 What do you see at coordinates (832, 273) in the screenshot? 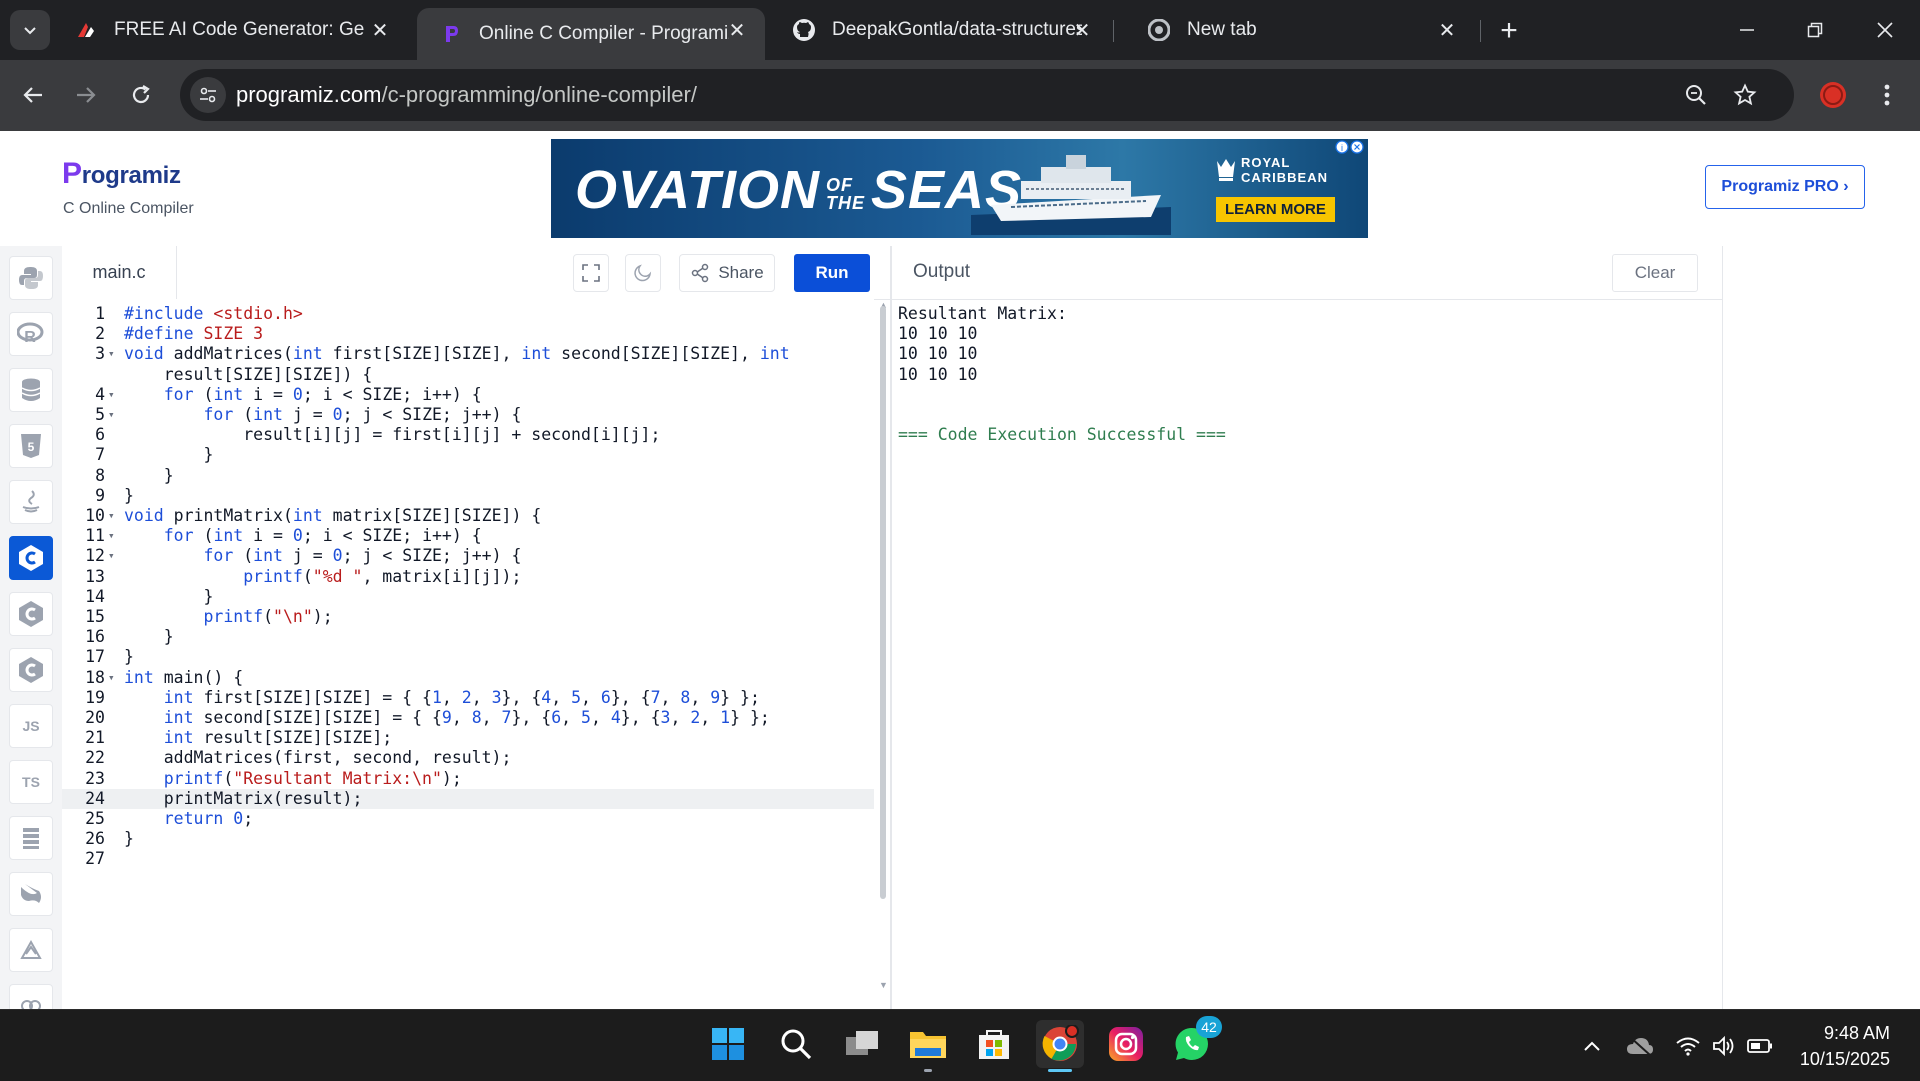
I see `run-button: Run` at bounding box center [832, 273].